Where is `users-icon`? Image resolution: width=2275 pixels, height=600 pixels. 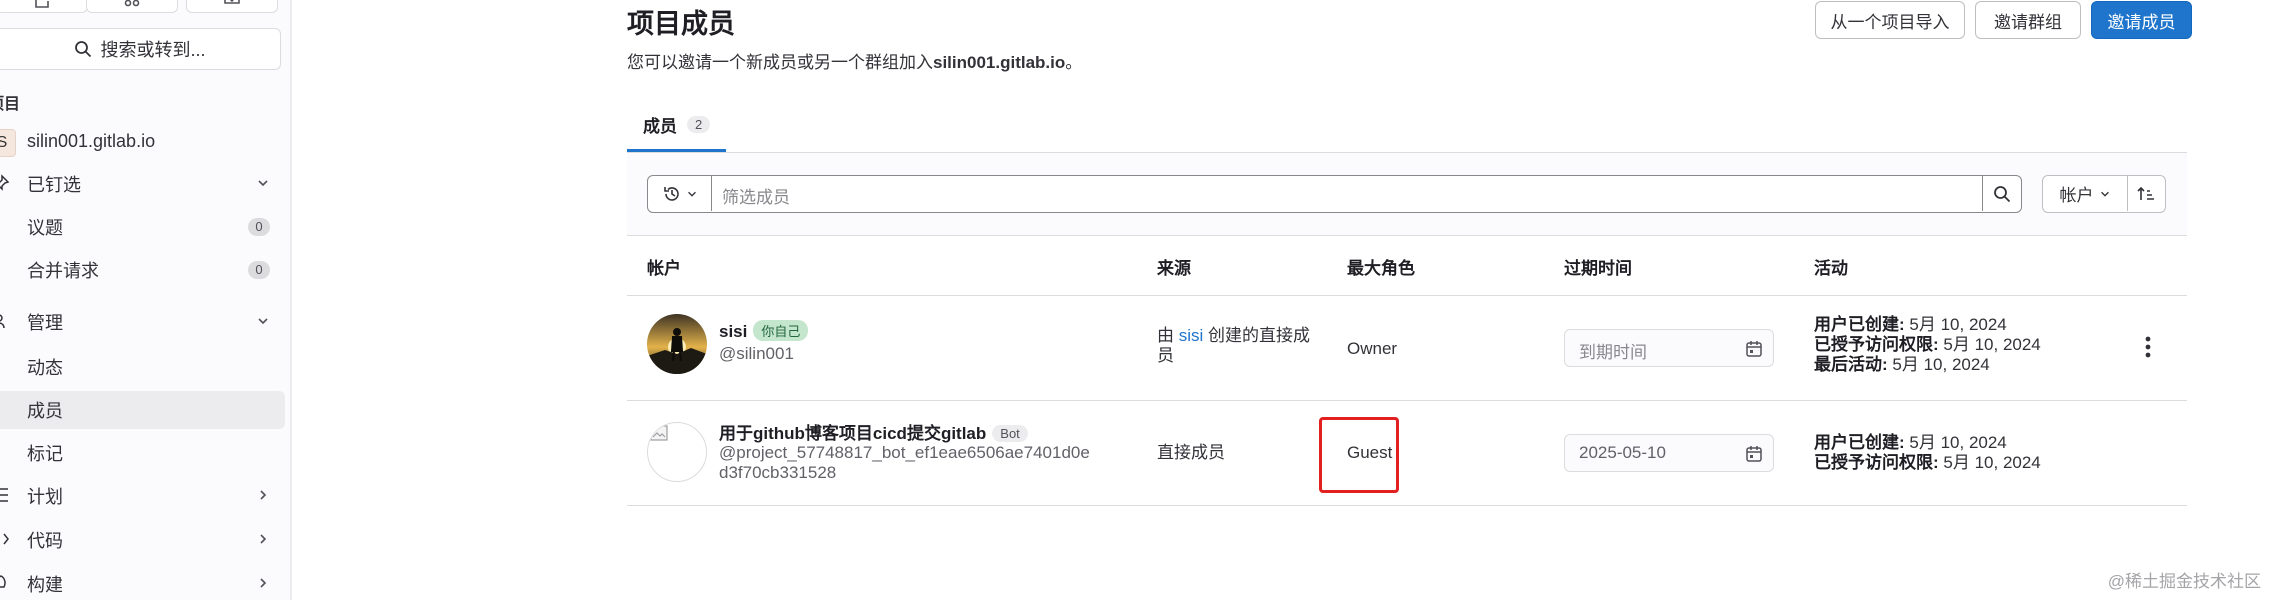 users-icon is located at coordinates (2, 321).